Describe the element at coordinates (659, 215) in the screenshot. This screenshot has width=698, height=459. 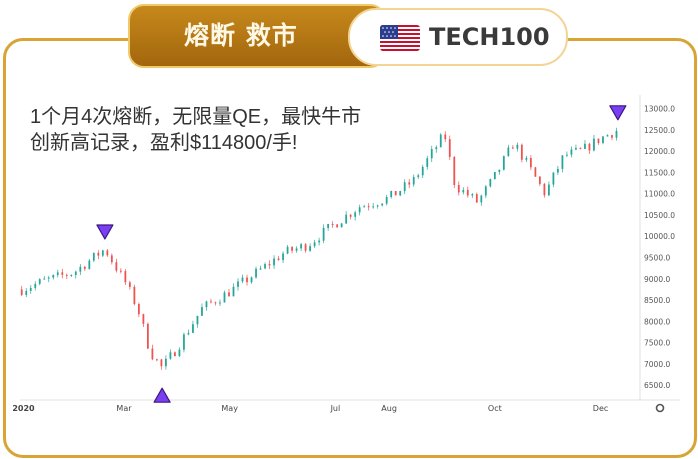
I see `y-tick-label: 10500.0` at that location.